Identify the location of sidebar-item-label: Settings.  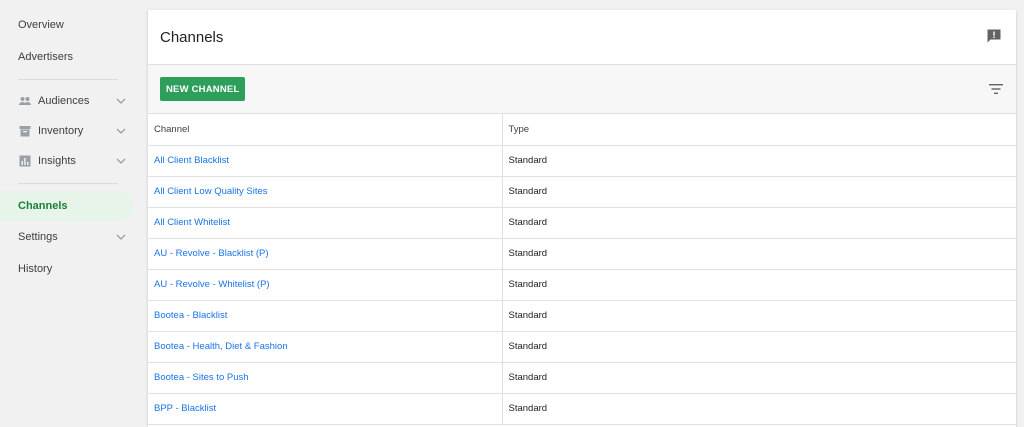
(38, 237).